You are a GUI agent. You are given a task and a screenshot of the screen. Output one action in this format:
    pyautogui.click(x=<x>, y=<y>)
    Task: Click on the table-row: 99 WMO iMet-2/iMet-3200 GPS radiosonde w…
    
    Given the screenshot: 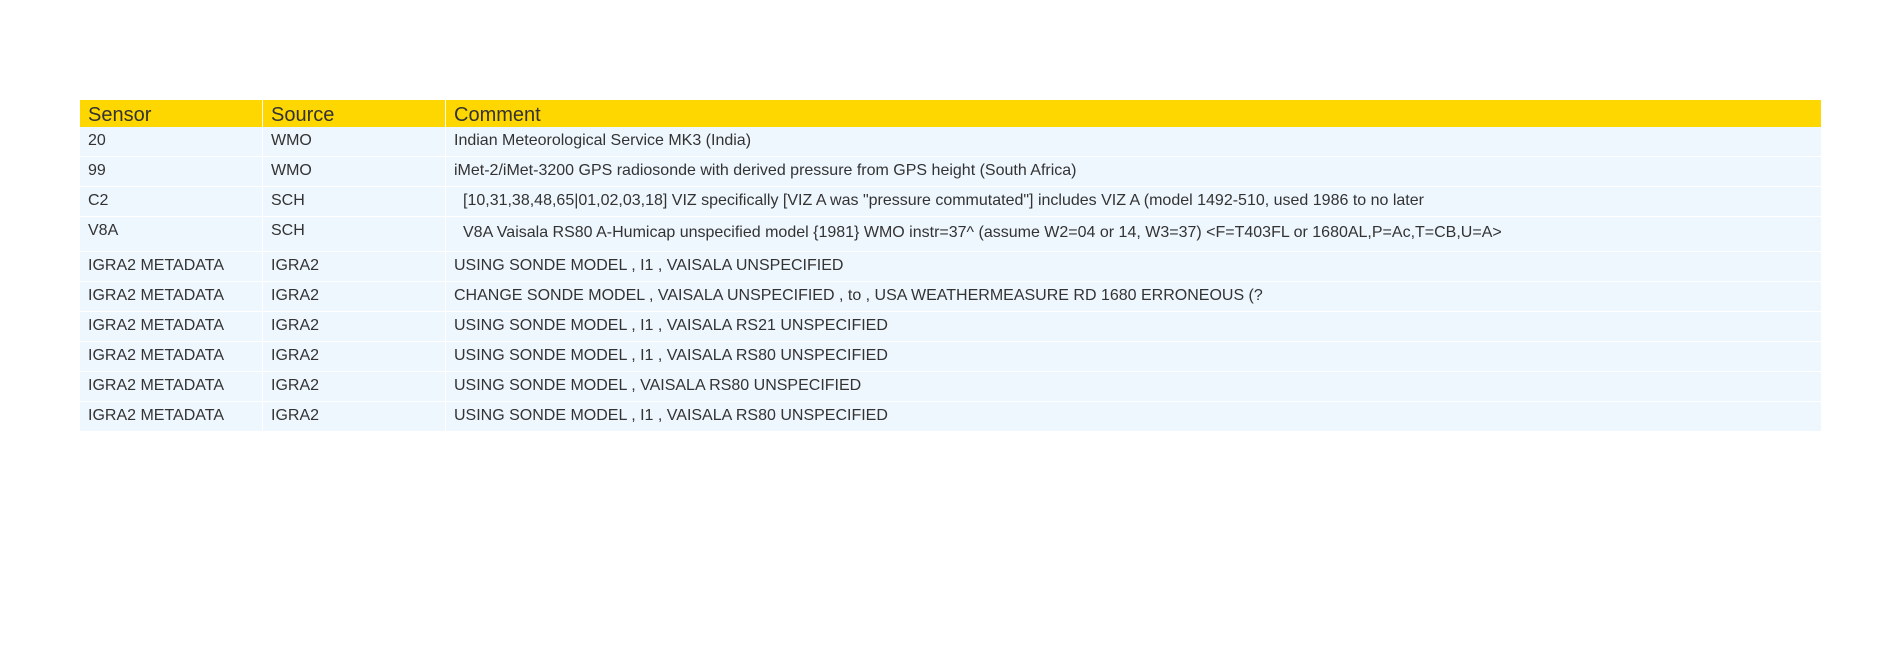 What is the action you would take?
    pyautogui.click(x=950, y=172)
    